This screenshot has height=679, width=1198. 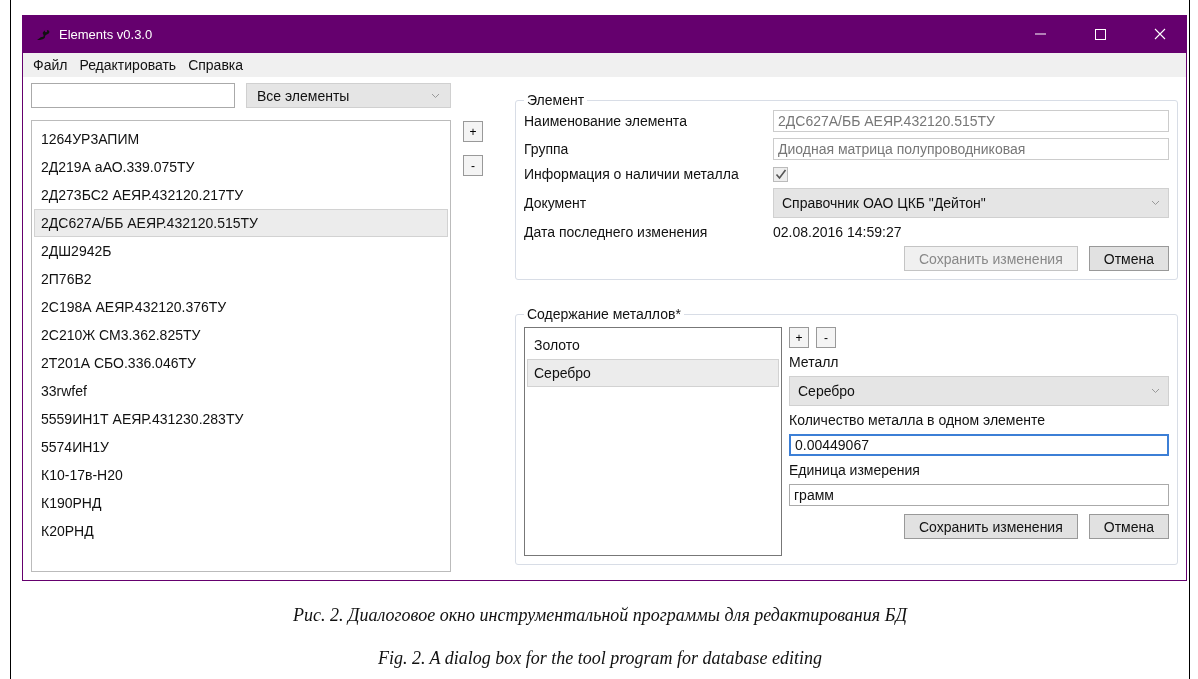 What do you see at coordinates (241, 167) in the screenshot?
I see `list-item: 2Д219А аАО.339.075ТУ` at bounding box center [241, 167].